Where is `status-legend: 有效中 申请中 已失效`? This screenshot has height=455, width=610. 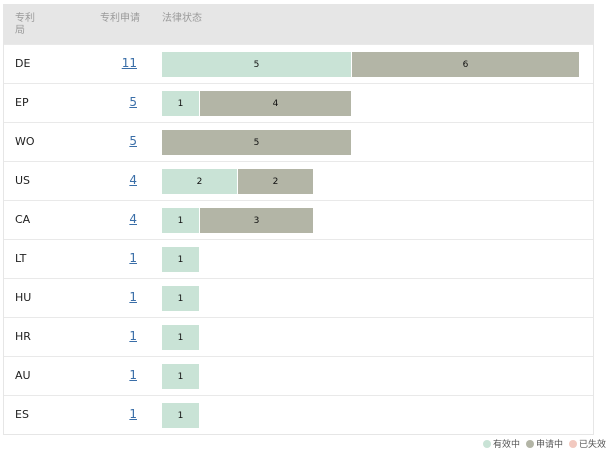
status-legend: 有效中 申请中 已失效 is located at coordinates (541, 443).